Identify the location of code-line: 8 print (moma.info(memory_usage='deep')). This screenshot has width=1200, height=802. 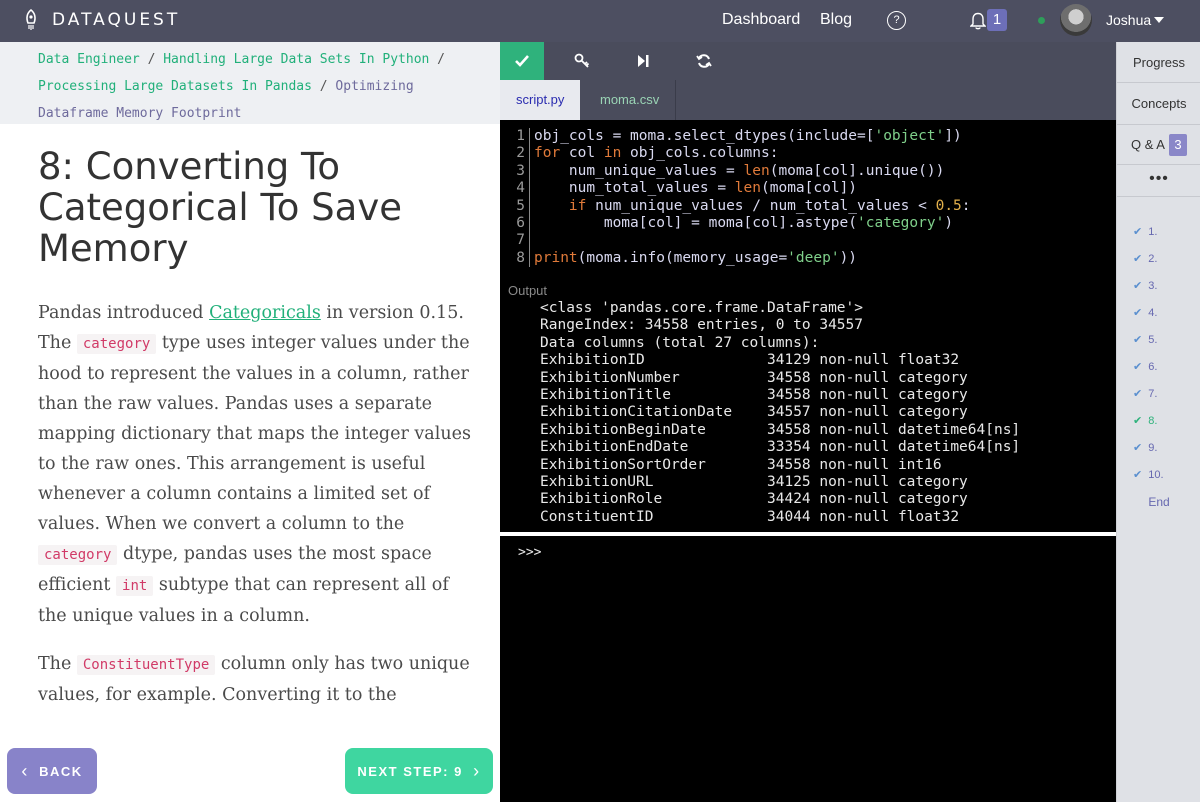
(808, 258).